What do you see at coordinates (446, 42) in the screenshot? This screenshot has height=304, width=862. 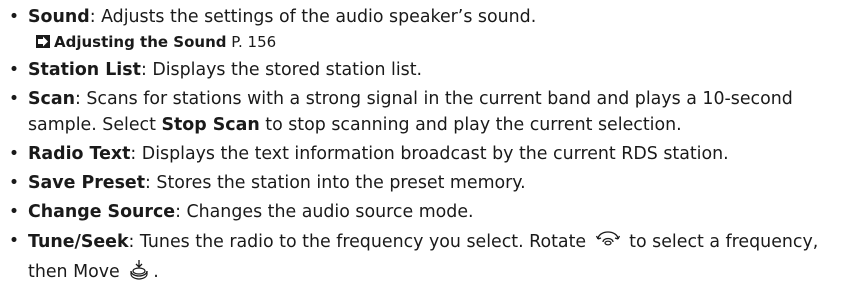 I see `cross-reference: Adjusting the Sound P. 156` at bounding box center [446, 42].